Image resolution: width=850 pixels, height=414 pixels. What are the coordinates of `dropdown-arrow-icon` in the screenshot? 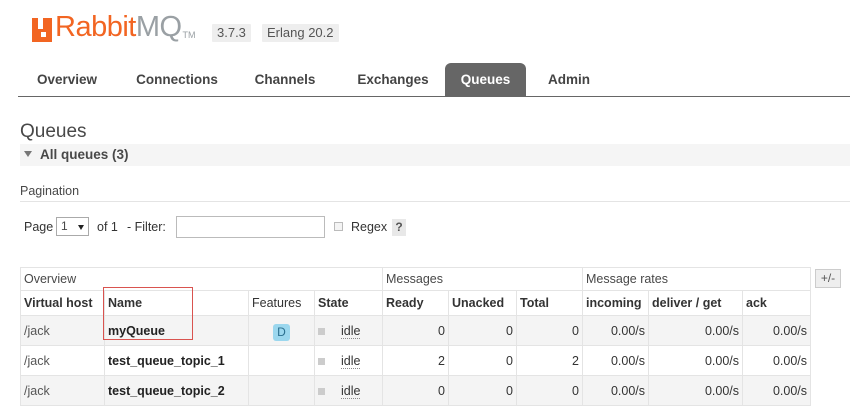 It's located at (81, 227).